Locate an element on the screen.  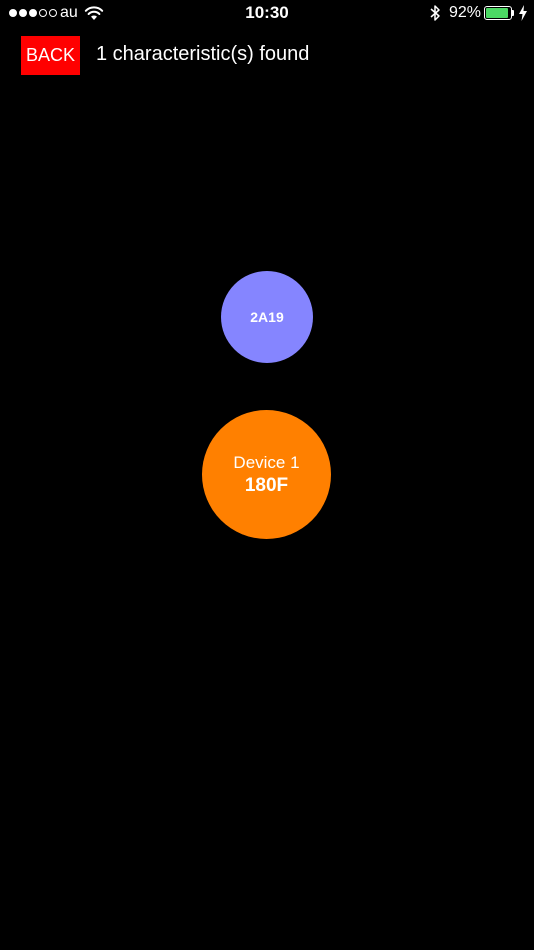
characteristic-bubble: 2A19 is located at coordinates (267, 317).